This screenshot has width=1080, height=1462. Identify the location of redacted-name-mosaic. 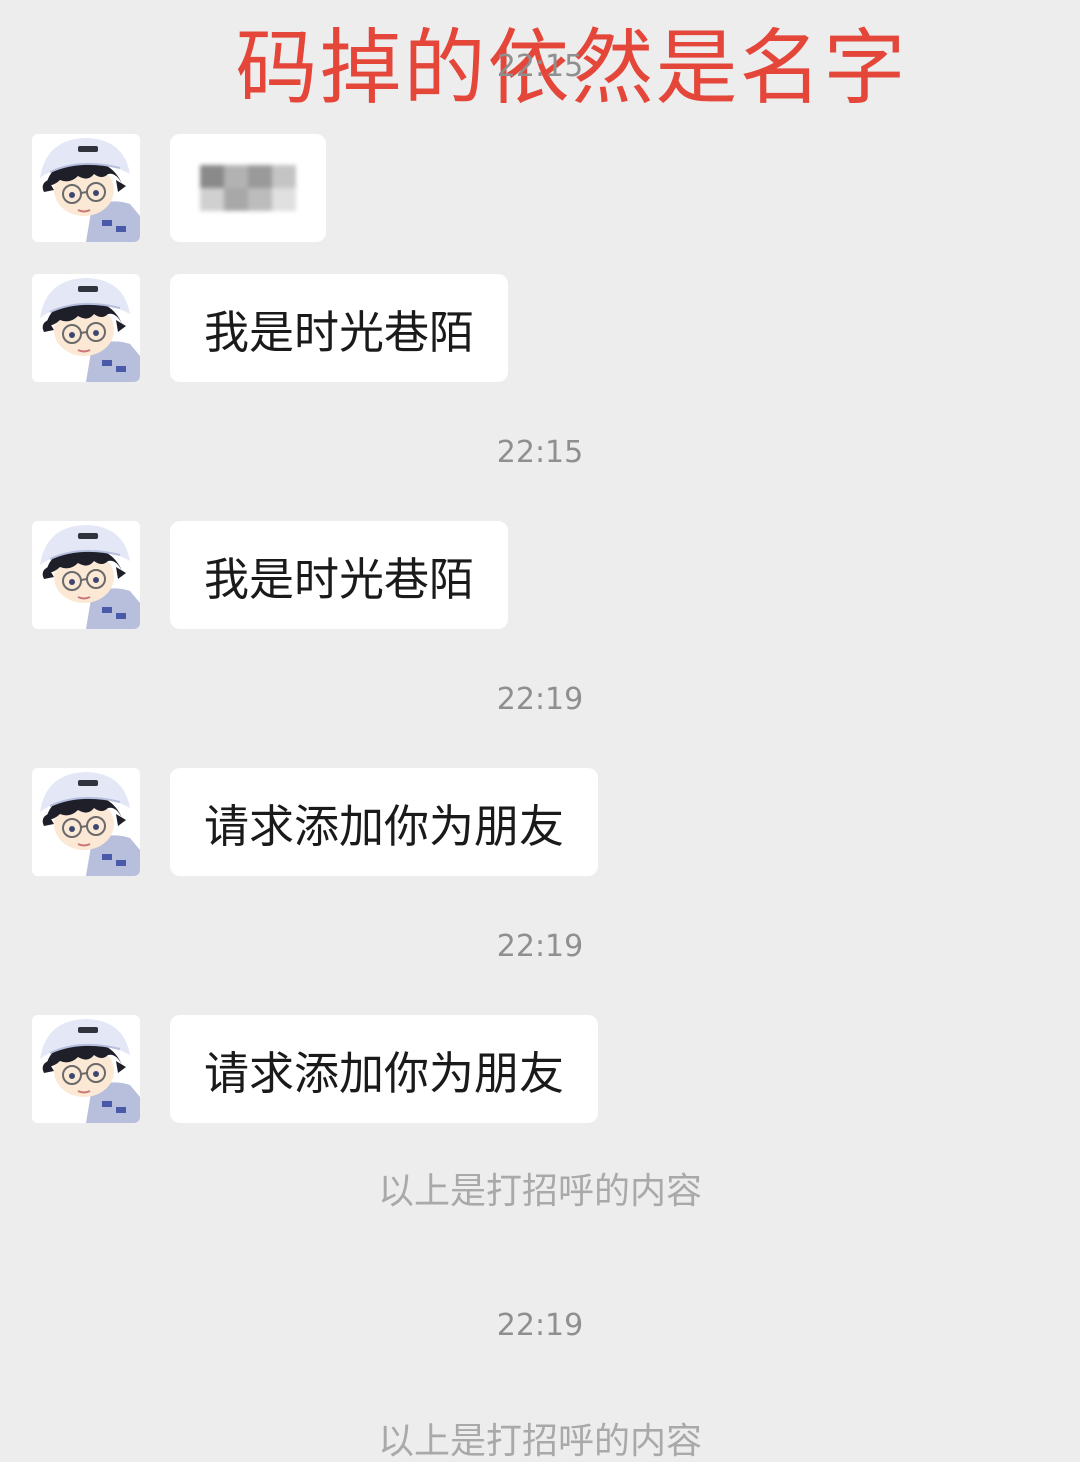
(248, 188).